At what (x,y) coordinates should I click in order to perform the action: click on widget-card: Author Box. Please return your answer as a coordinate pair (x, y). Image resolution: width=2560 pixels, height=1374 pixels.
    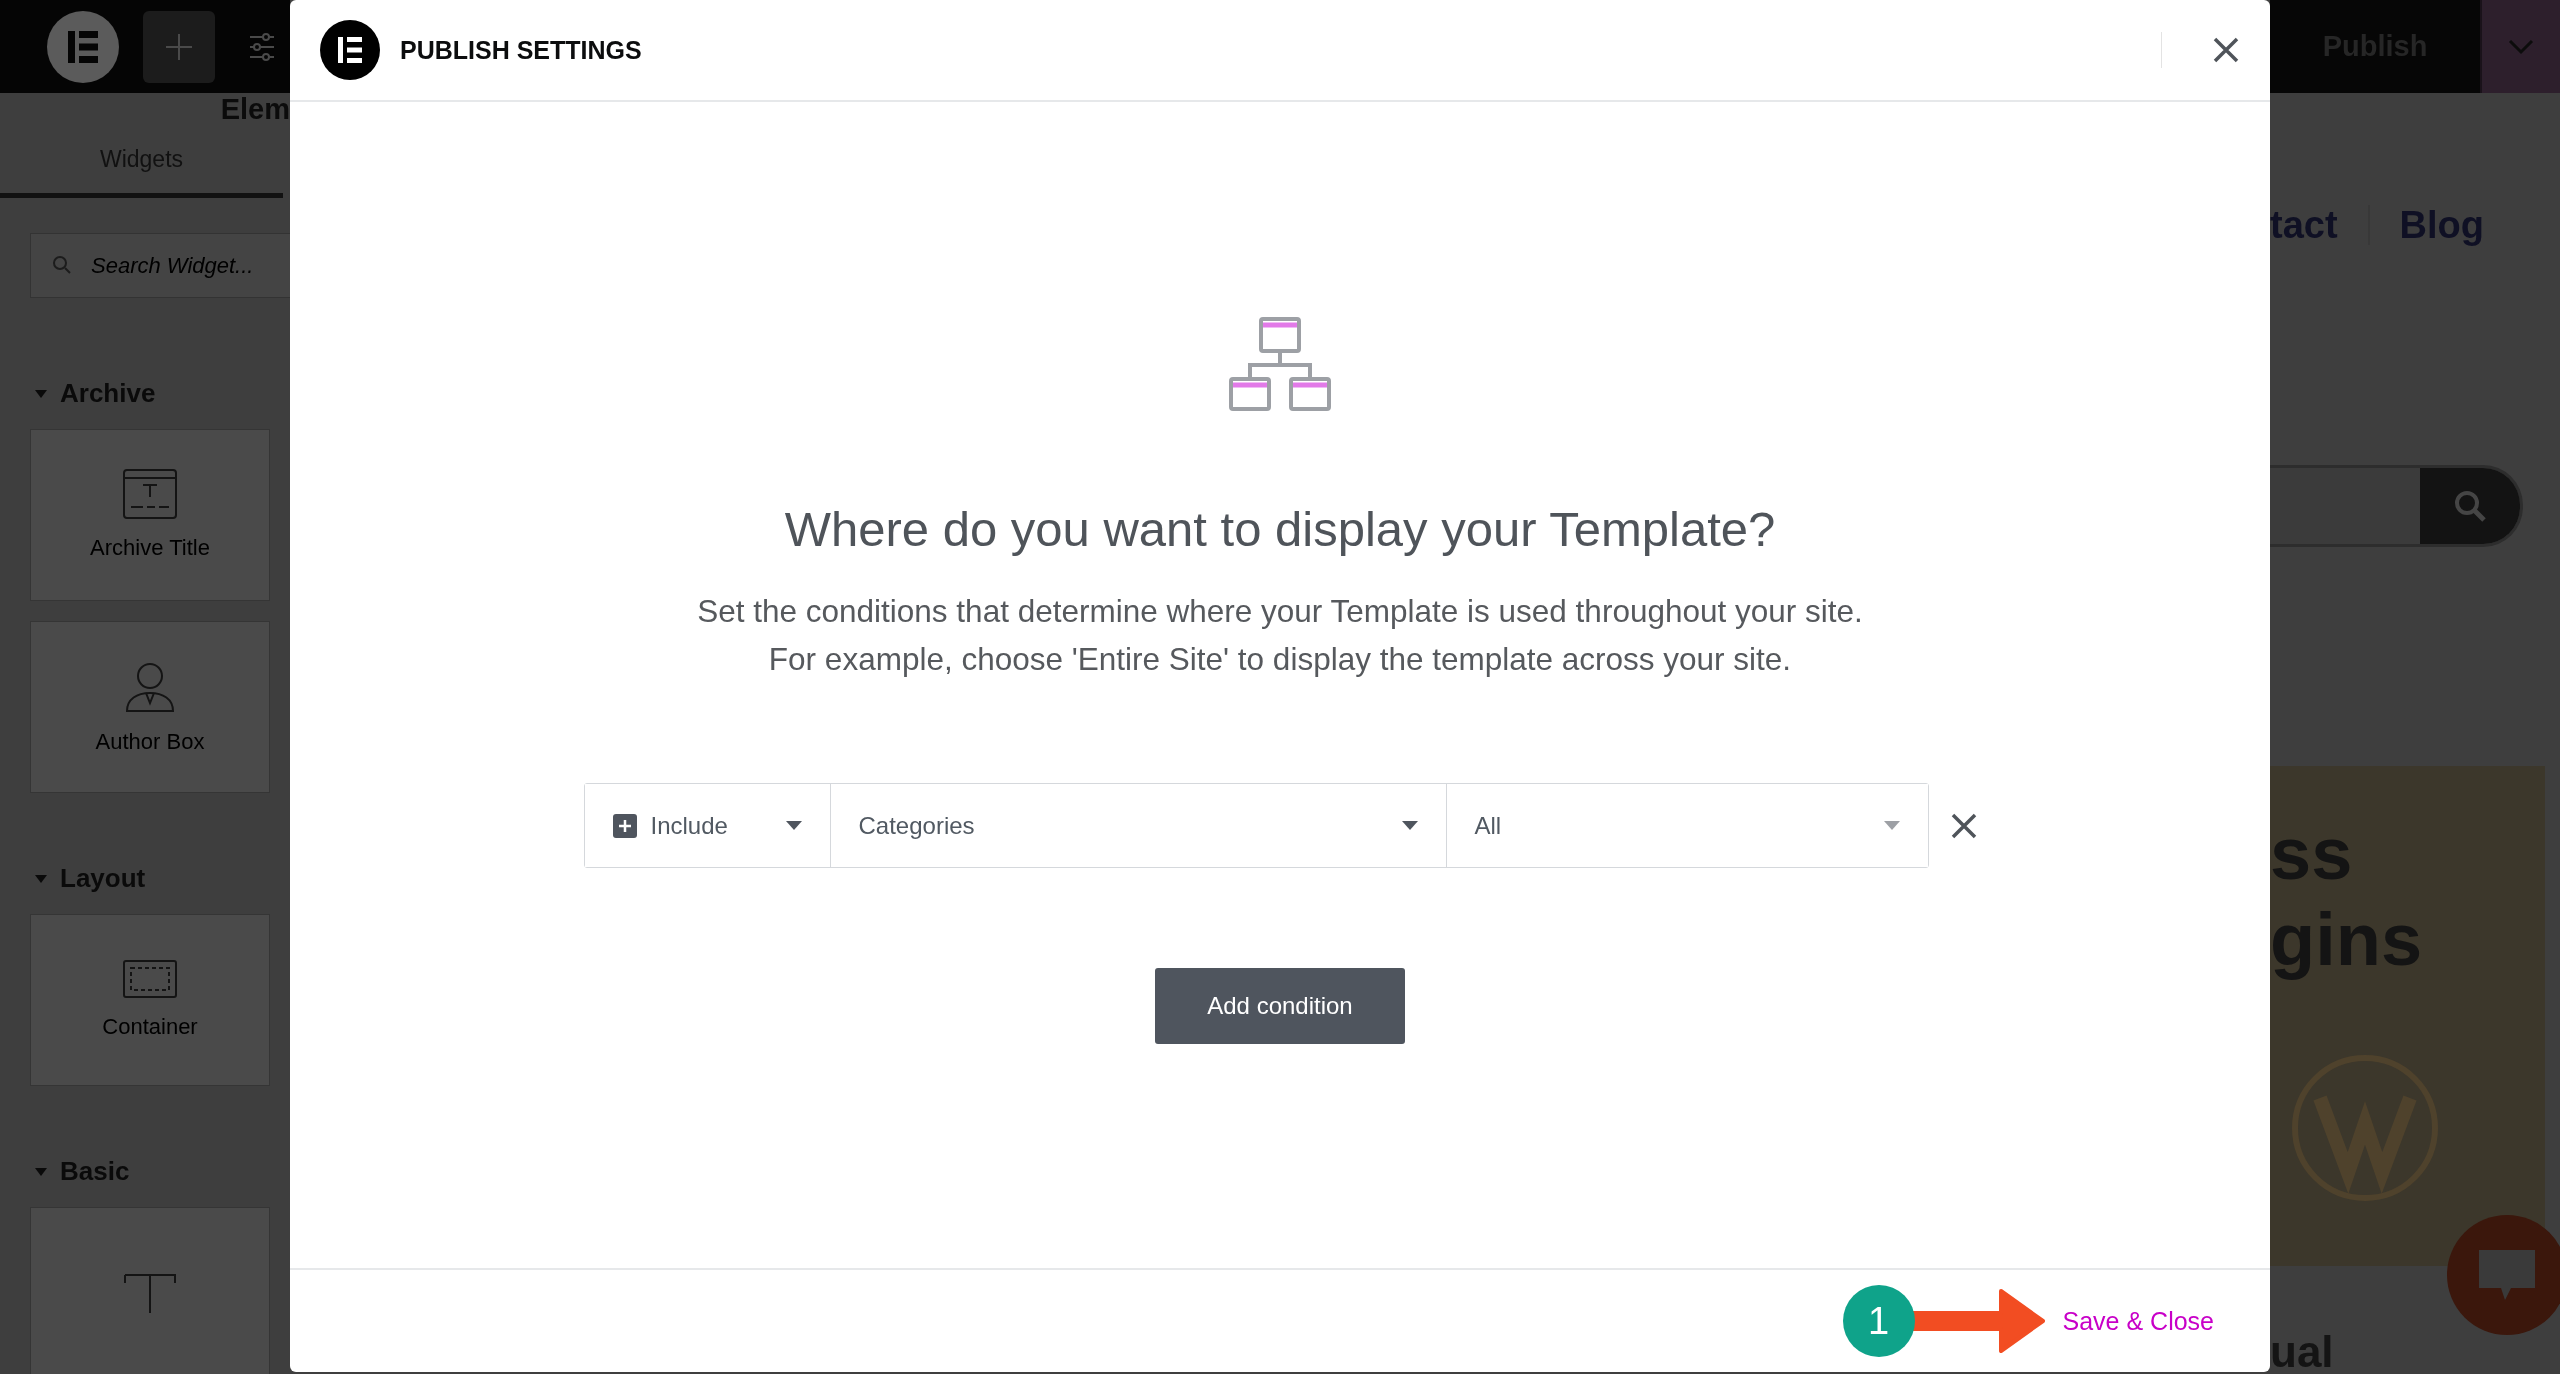
    Looking at the image, I should click on (150, 707).